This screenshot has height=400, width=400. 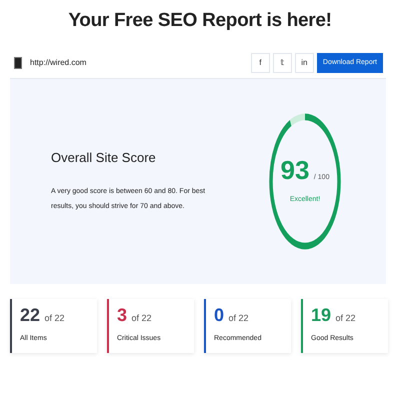 I want to click on score-value: 93, so click(x=295, y=170).